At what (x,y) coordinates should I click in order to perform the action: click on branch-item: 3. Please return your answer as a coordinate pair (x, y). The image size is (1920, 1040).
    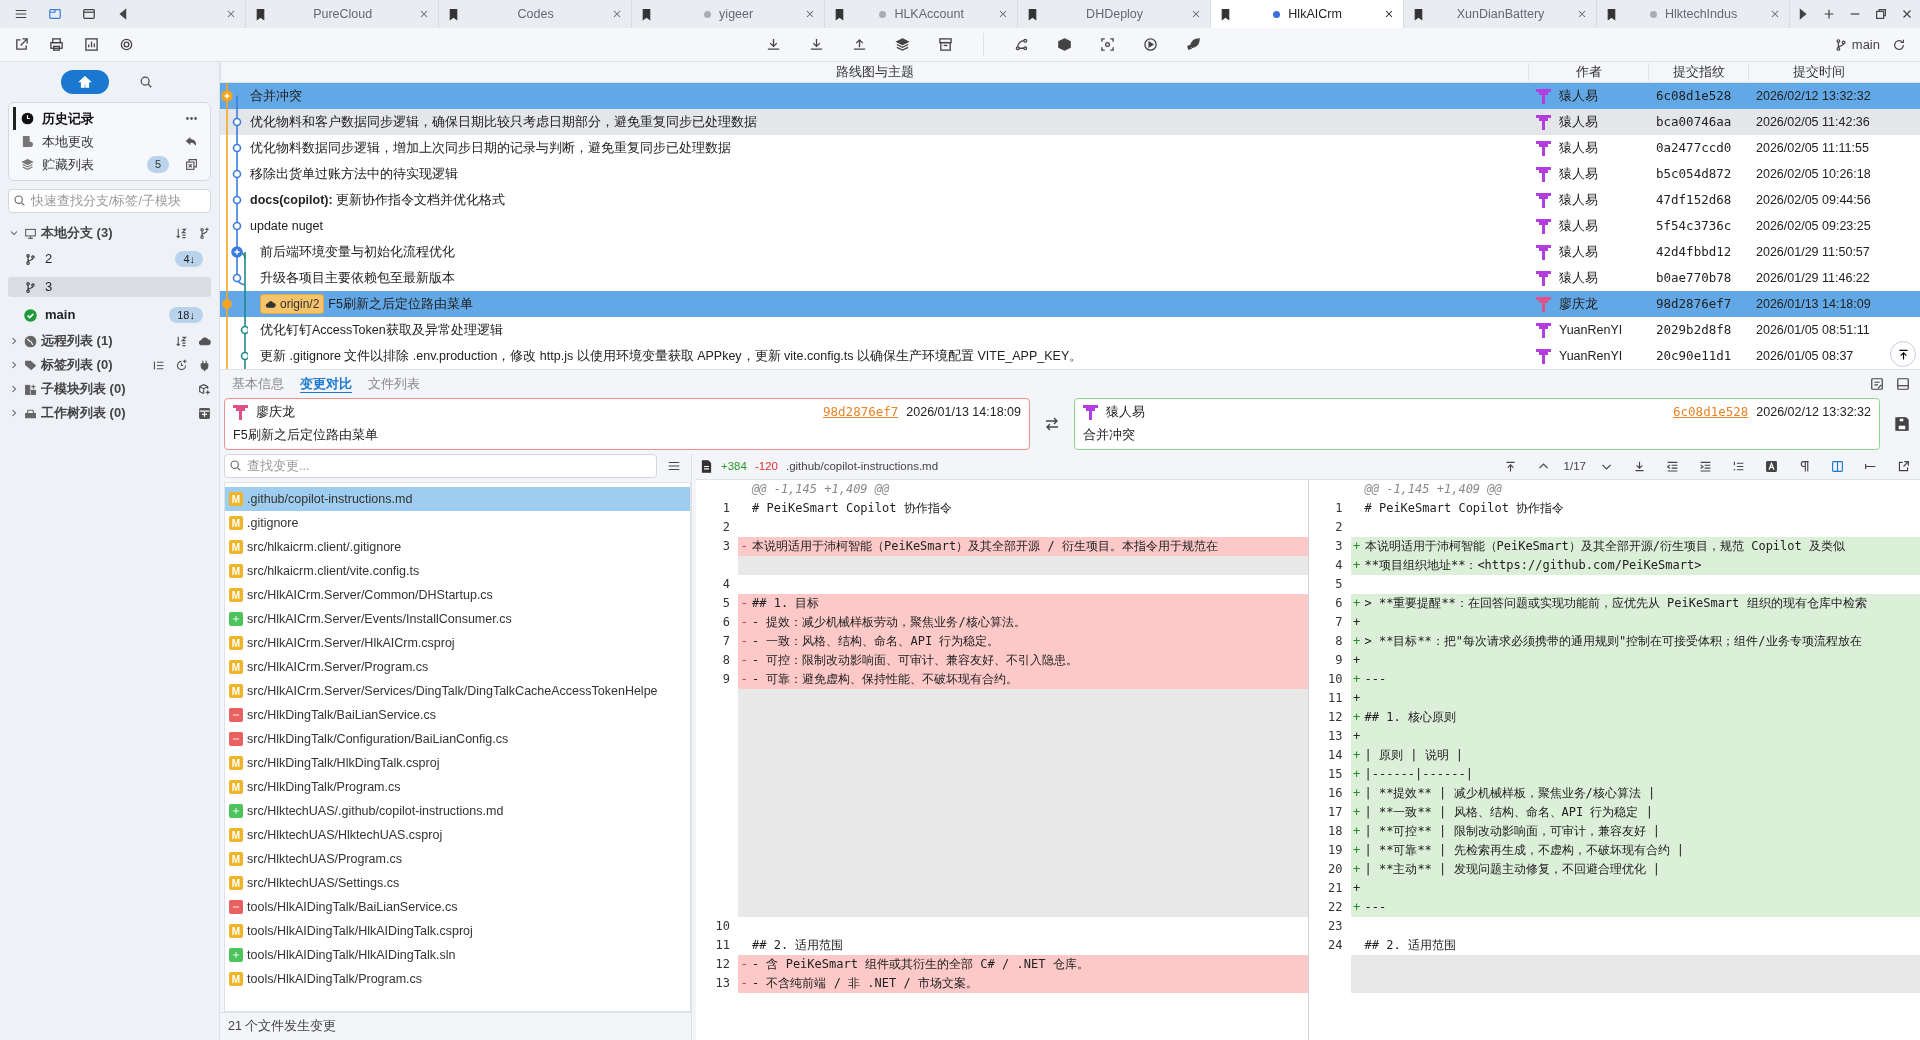
    Looking at the image, I should click on (109, 287).